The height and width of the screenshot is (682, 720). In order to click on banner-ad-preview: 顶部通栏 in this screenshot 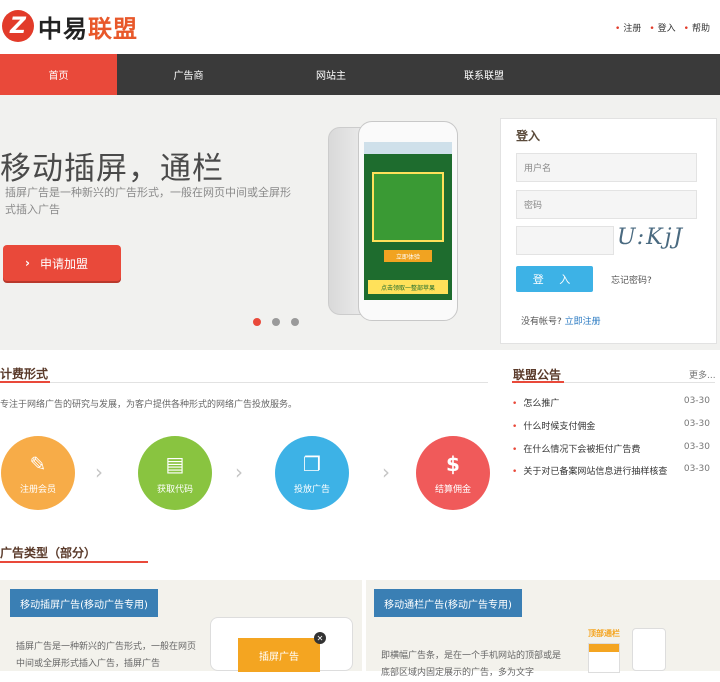, I will do `click(608, 650)`.